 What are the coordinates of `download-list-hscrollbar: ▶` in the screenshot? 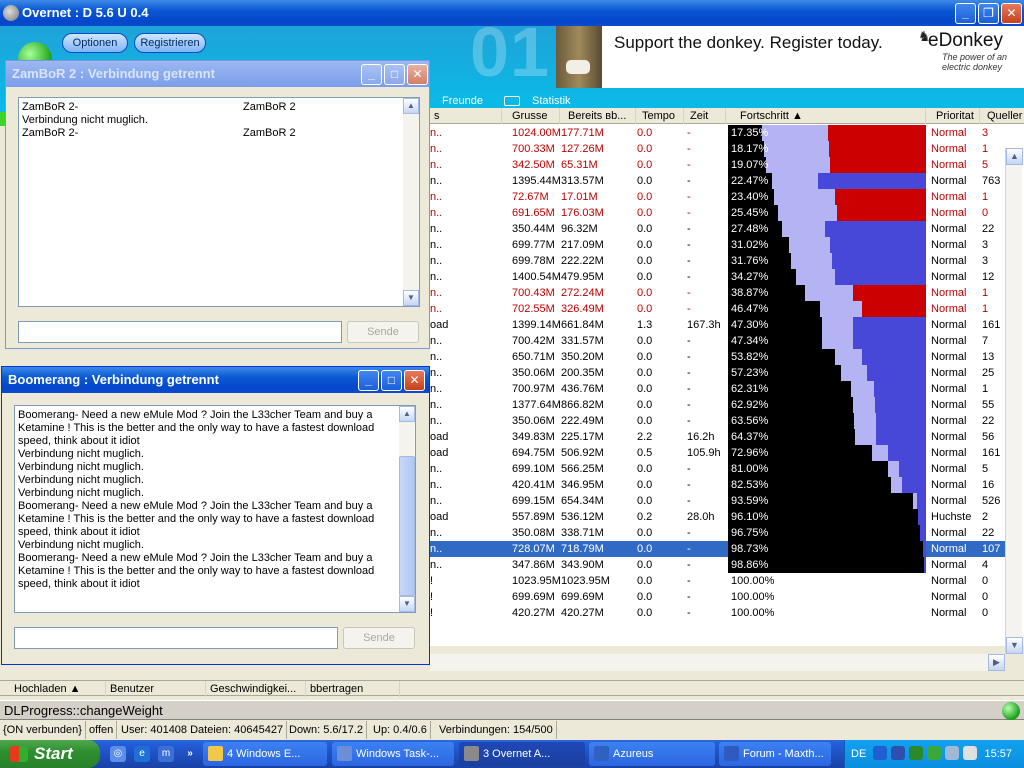 It's located at (717, 662).